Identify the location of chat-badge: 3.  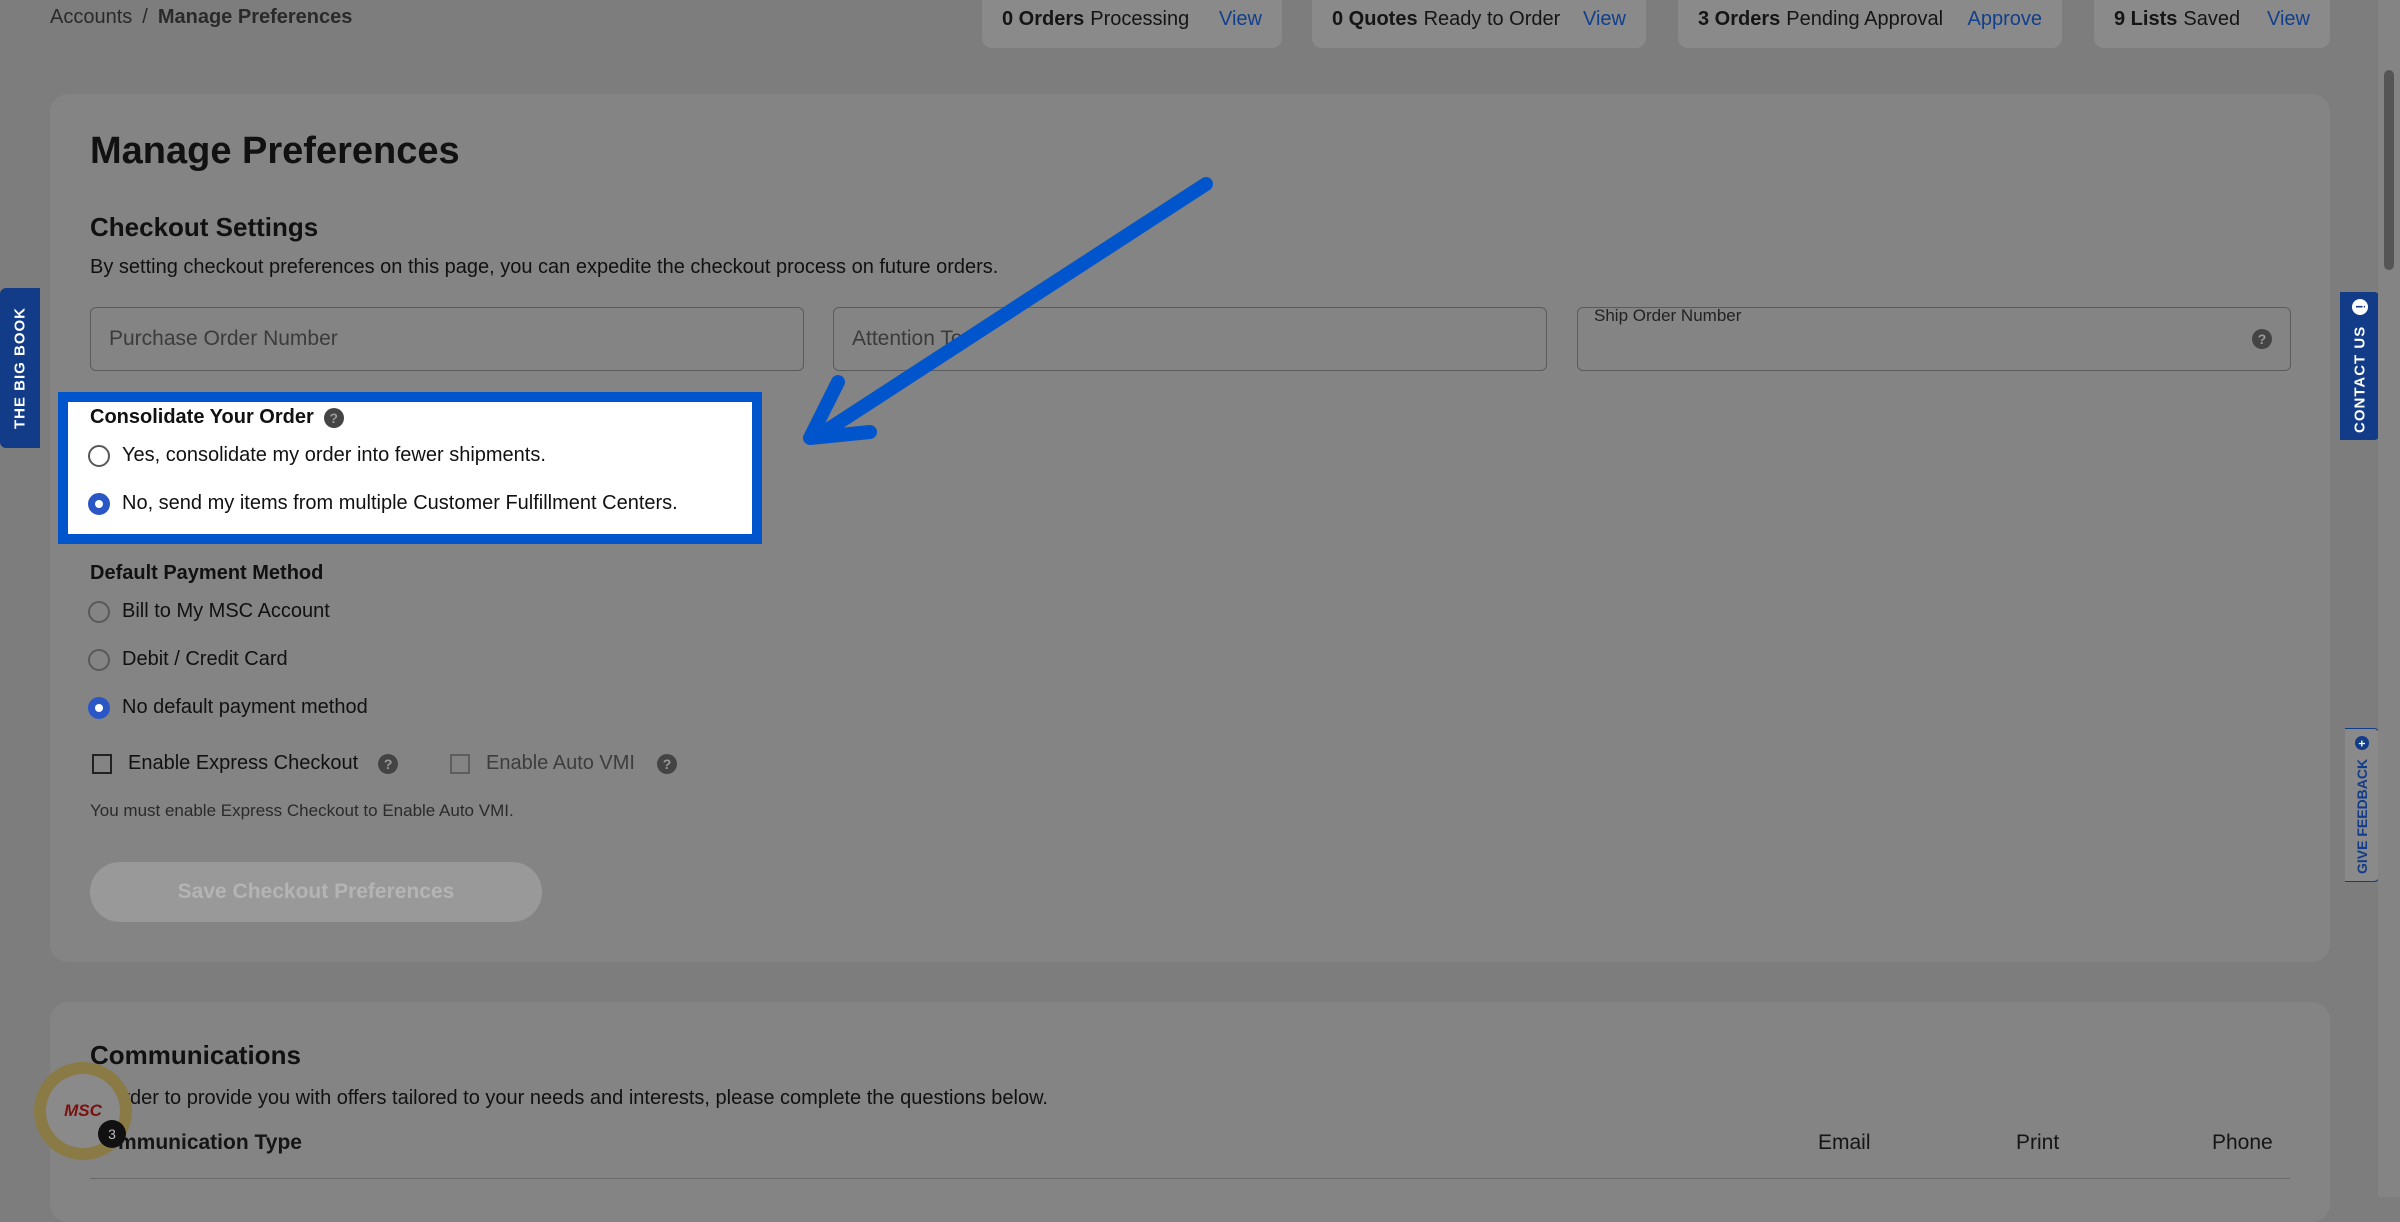
(112, 1134).